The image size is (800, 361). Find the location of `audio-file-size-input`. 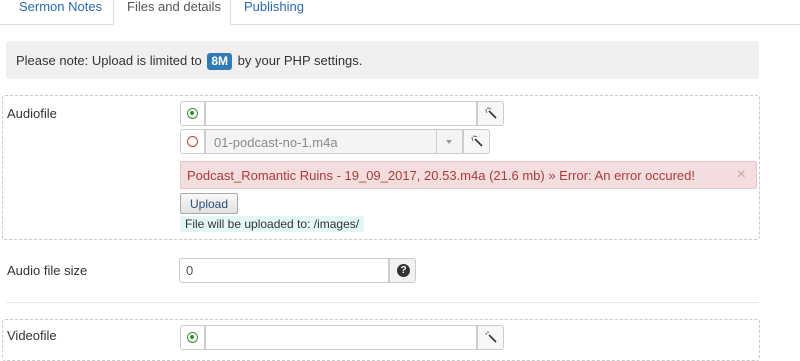

audio-file-size-input is located at coordinates (284, 270).